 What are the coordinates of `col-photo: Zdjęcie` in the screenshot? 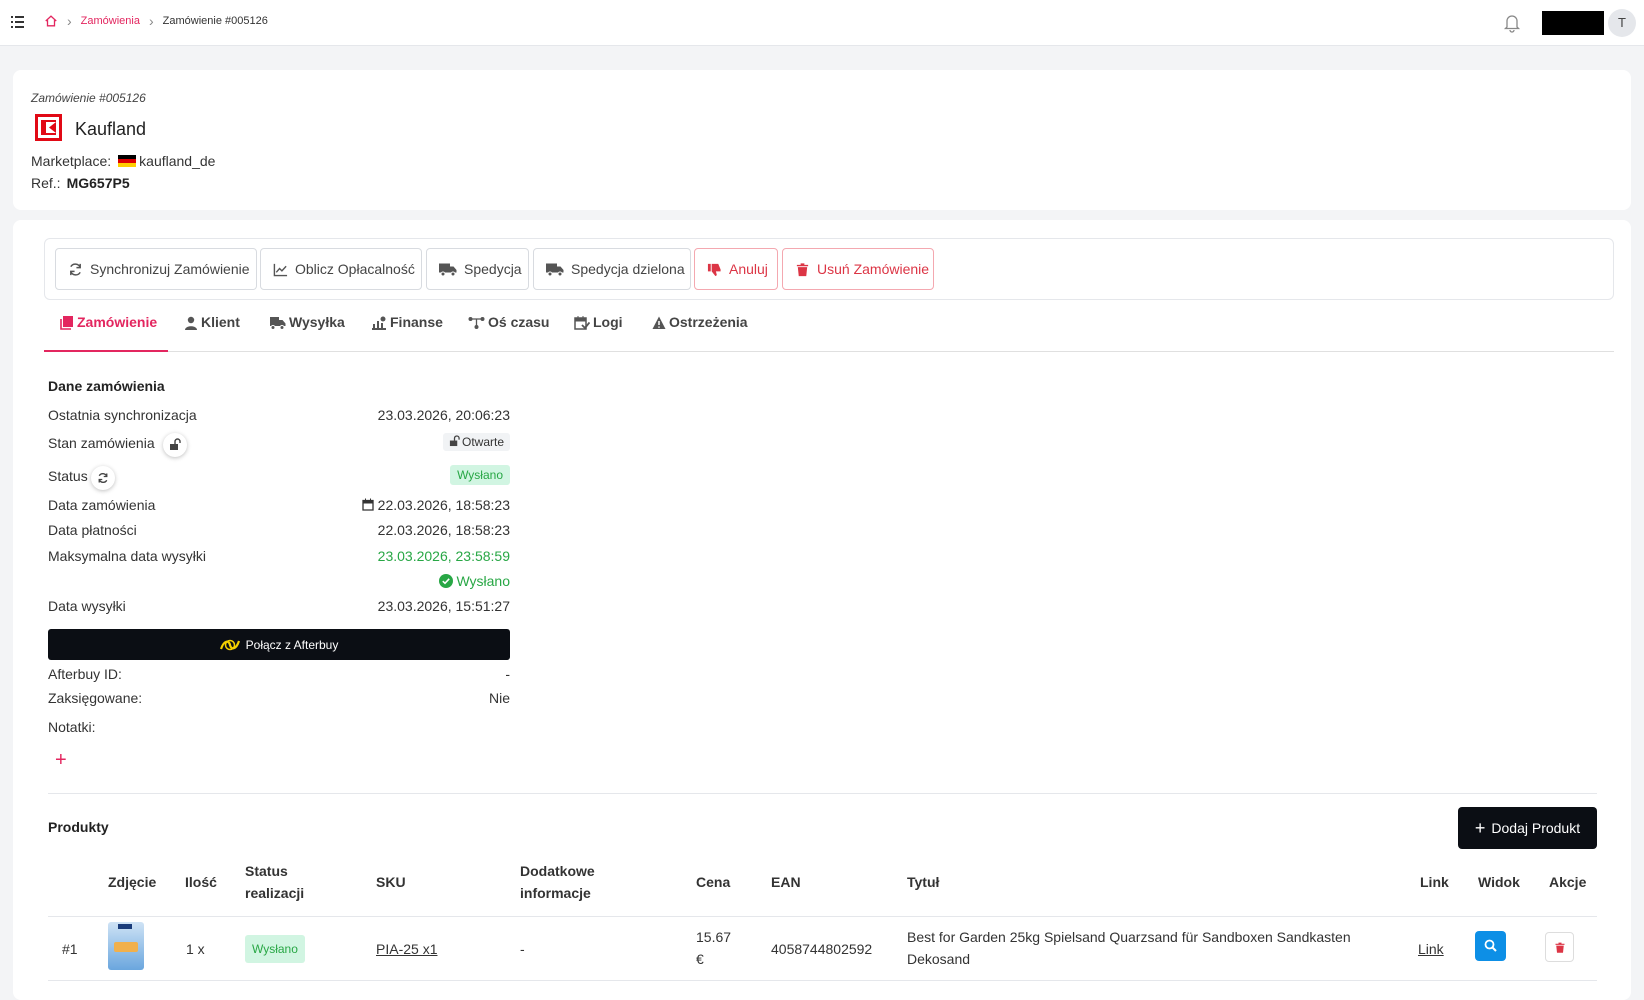 It's located at (132, 882).